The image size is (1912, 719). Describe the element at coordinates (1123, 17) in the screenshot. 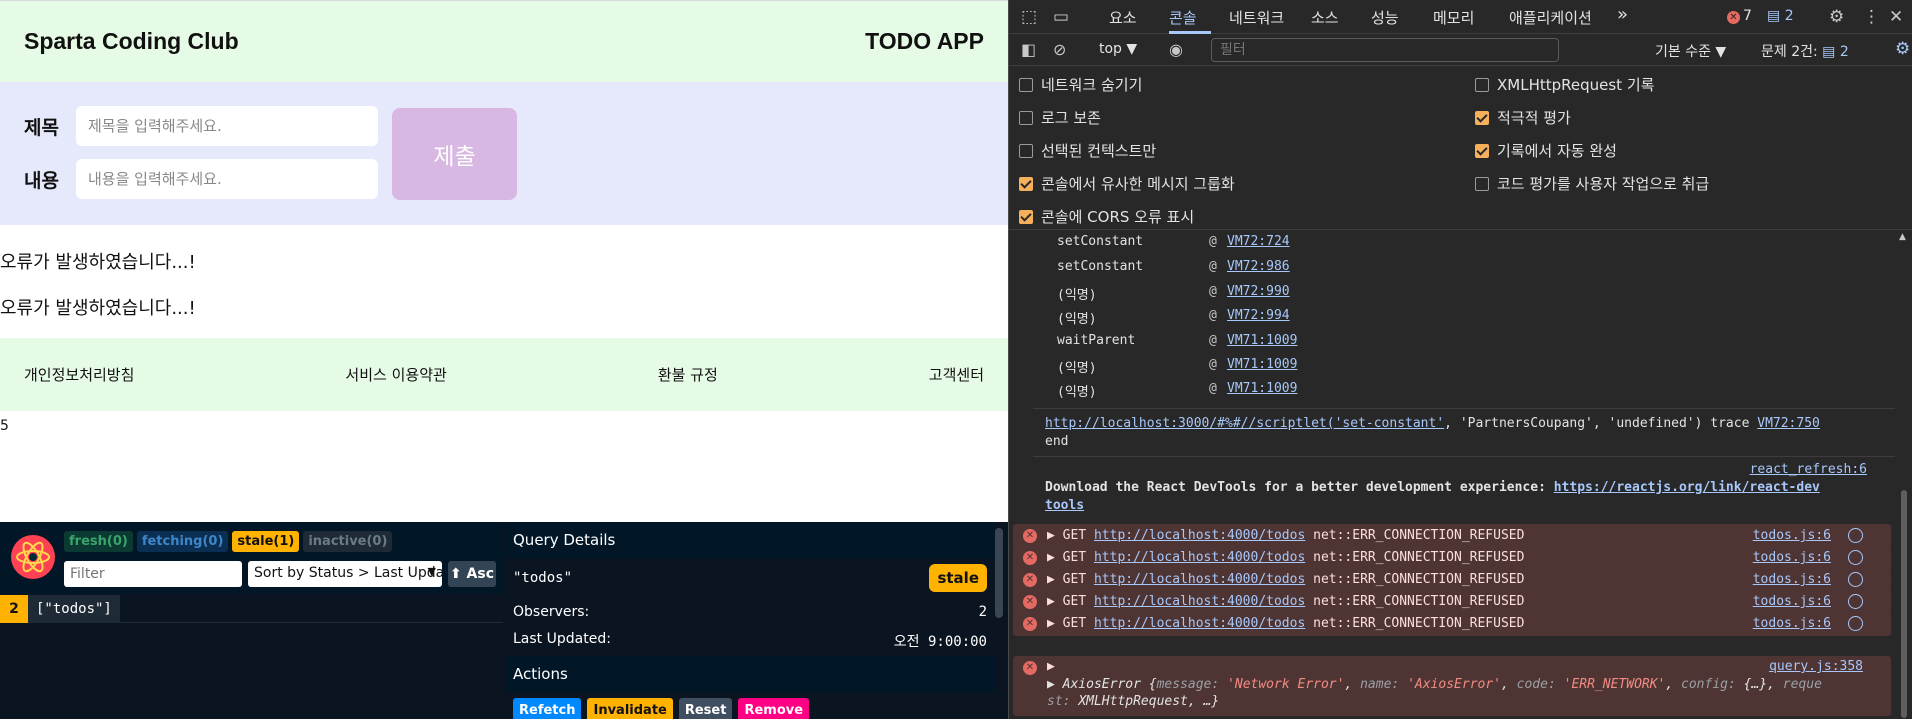

I see `tab-elements: 요소` at that location.